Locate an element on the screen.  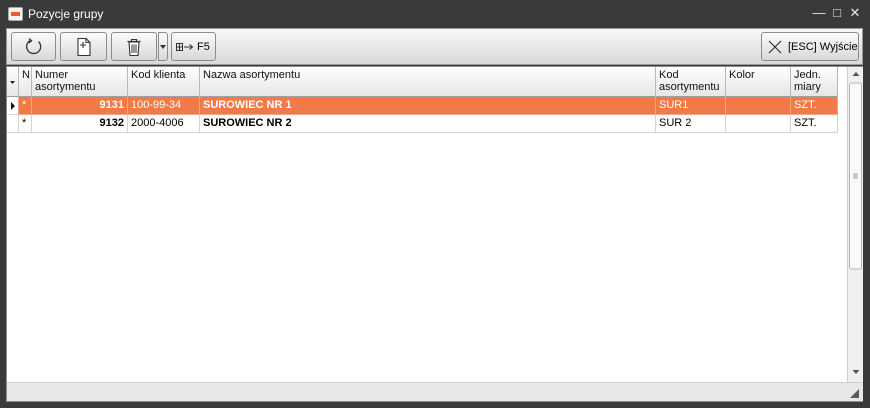
cell-nazwa: SUROWIEC NR 2 is located at coordinates (428, 124).